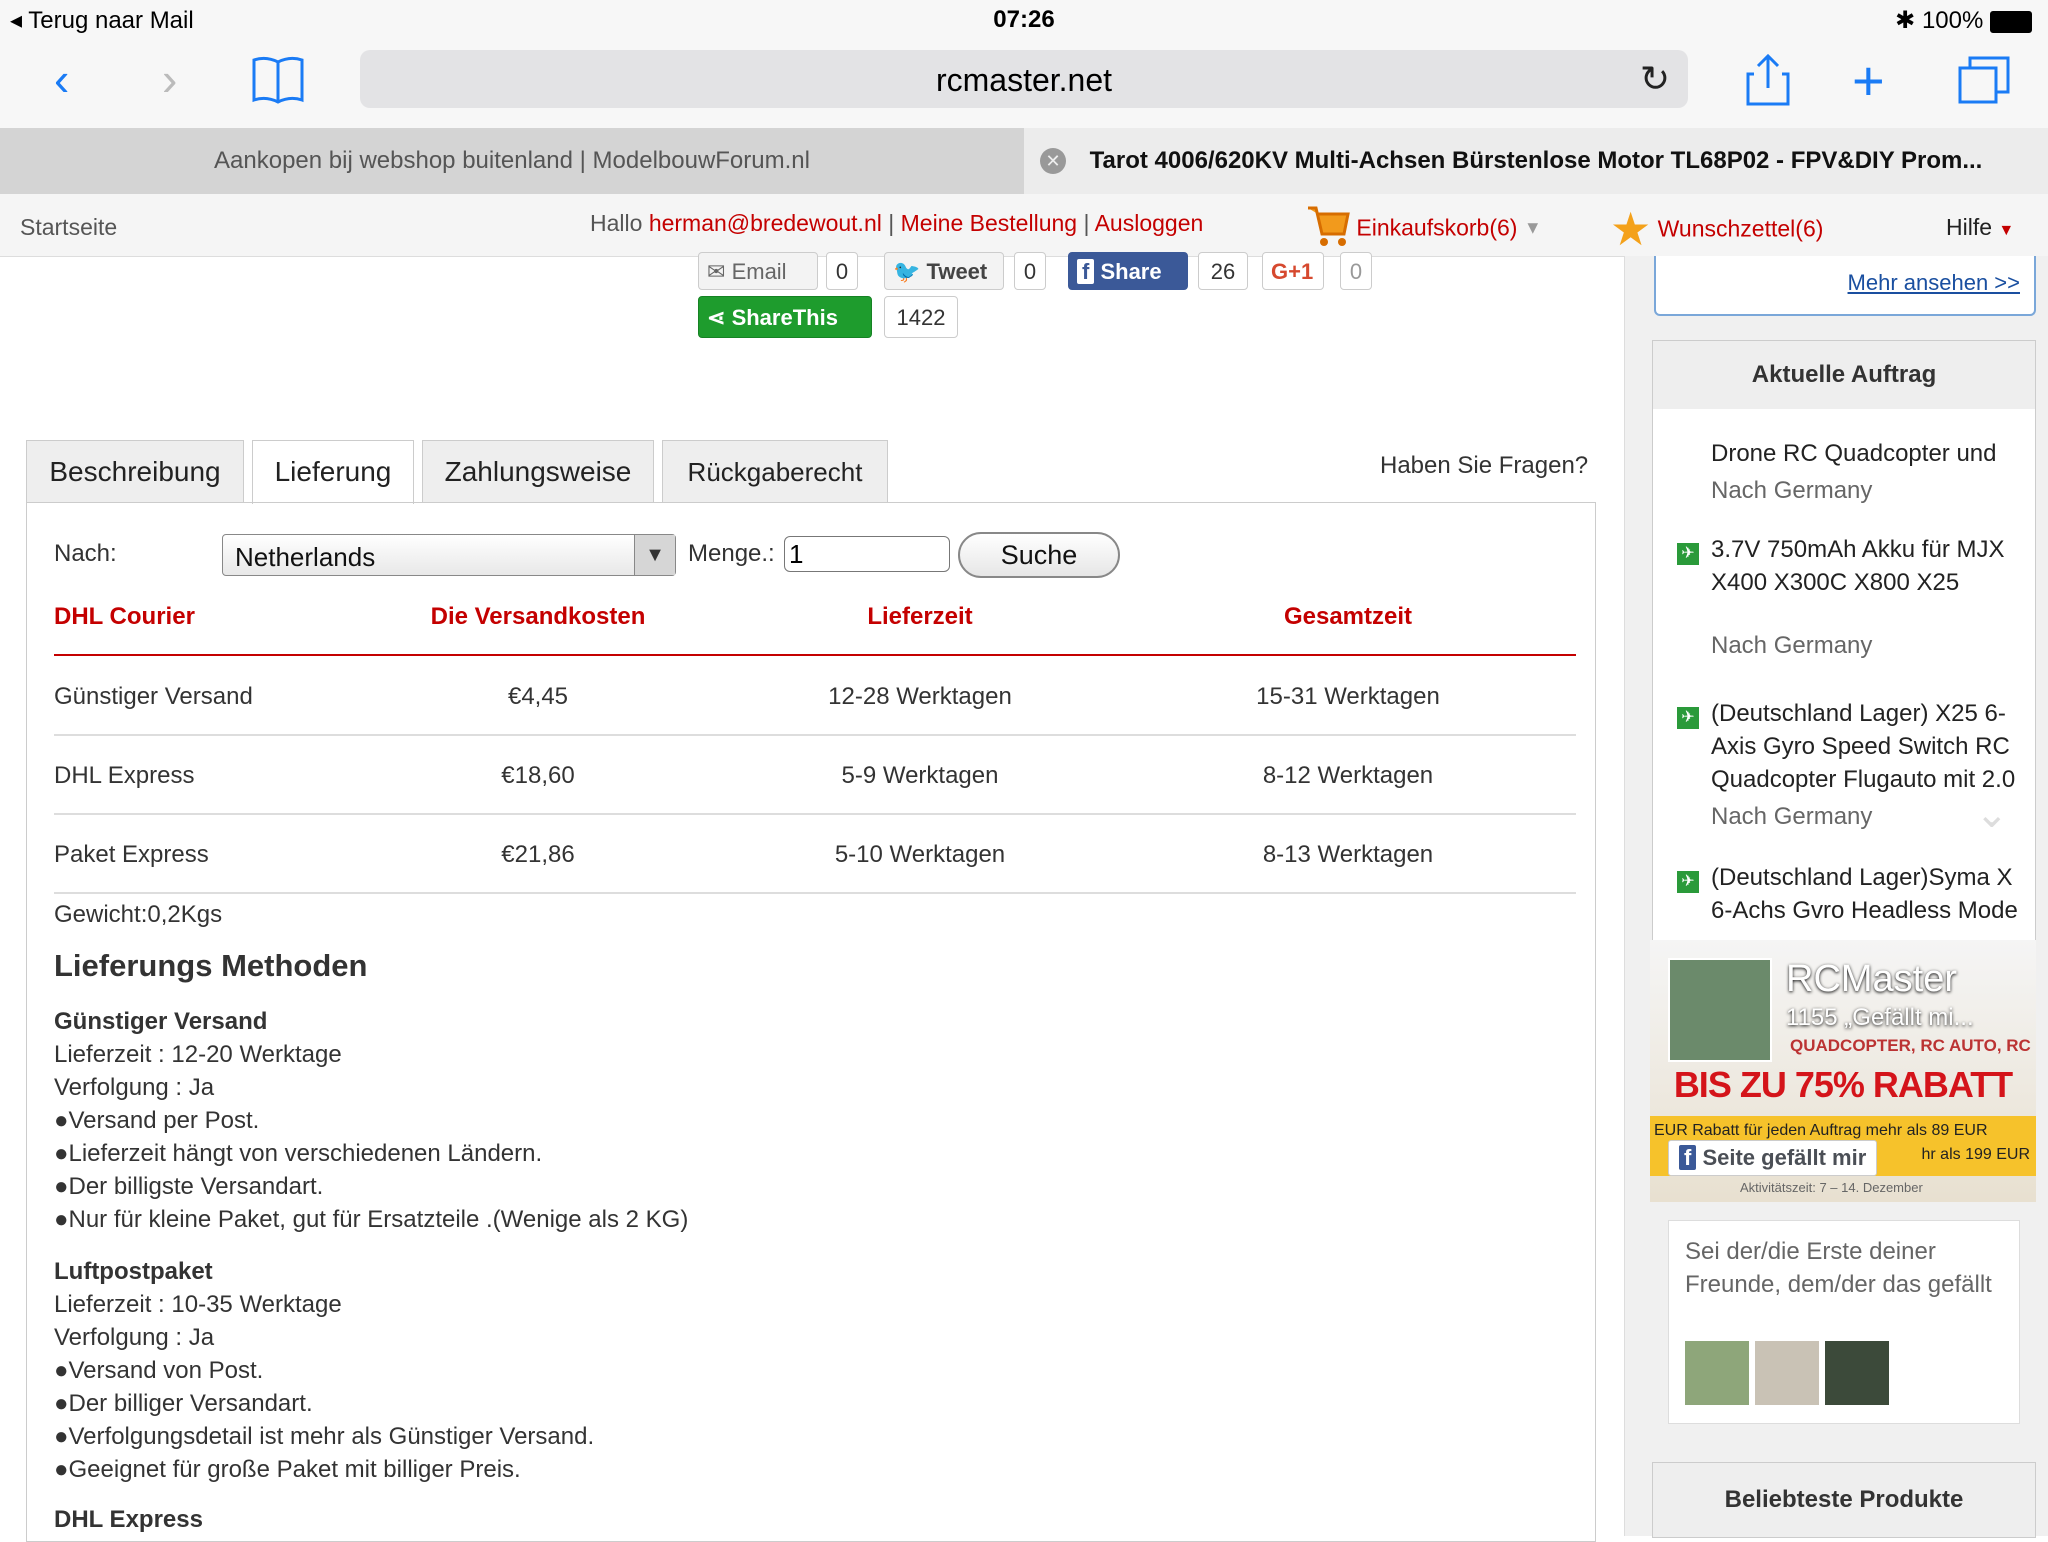 The height and width of the screenshot is (1542, 2048). What do you see at coordinates (1223, 271) in the screenshot?
I see `facebook-share-count: 26` at bounding box center [1223, 271].